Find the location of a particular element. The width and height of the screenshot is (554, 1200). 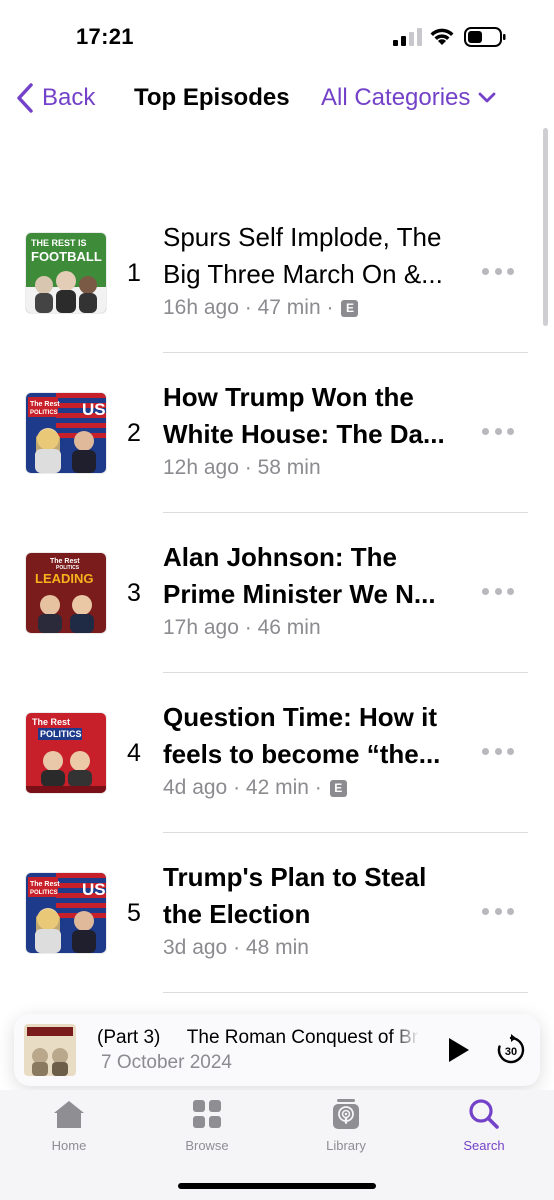

now-playing-date: 7 October 2024 is located at coordinates (166, 1062).